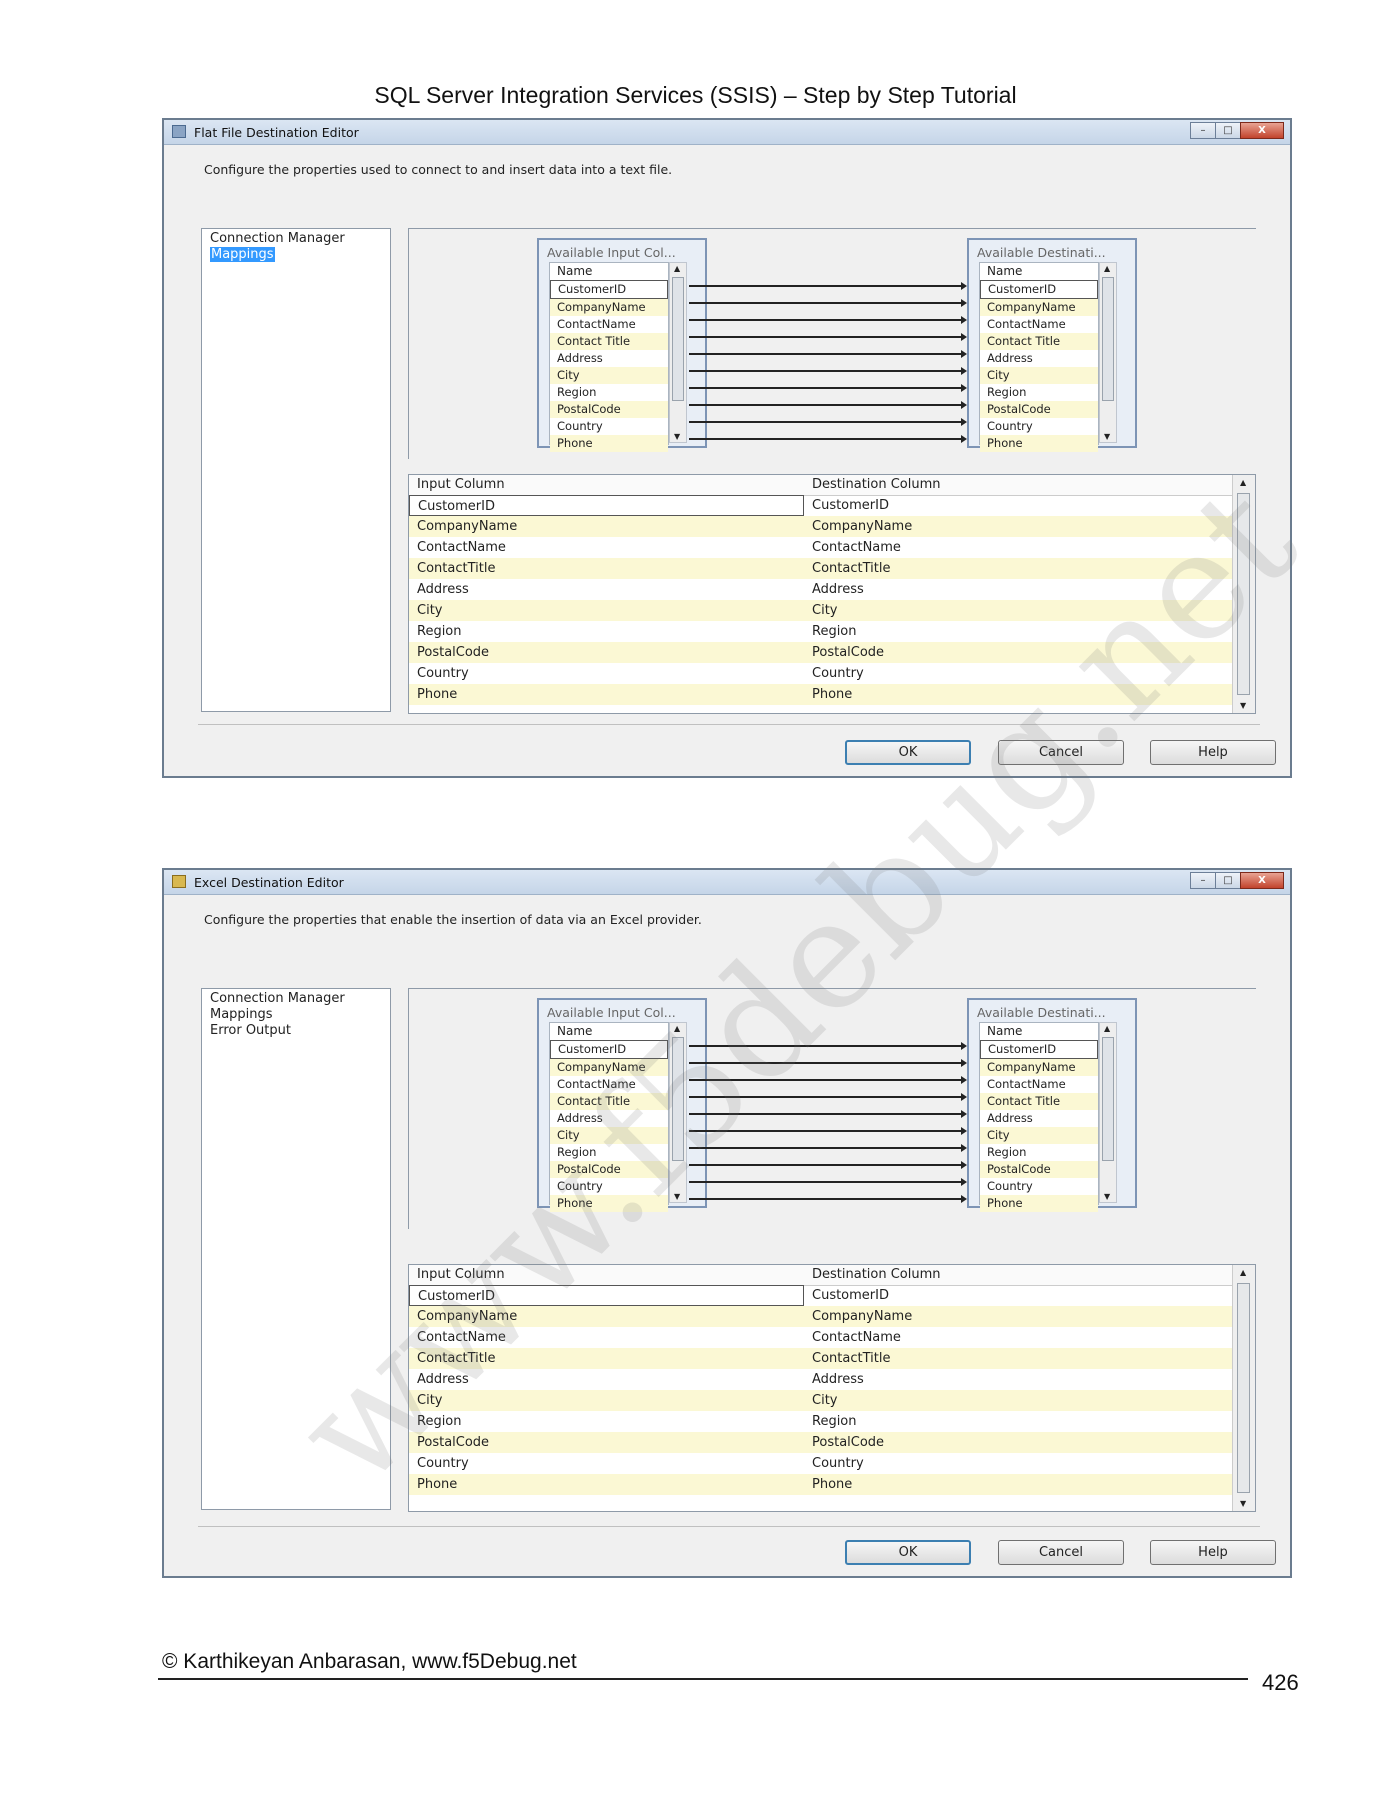  What do you see at coordinates (872, 1275) in the screenshot?
I see `destination-column-header: Destination Column` at bounding box center [872, 1275].